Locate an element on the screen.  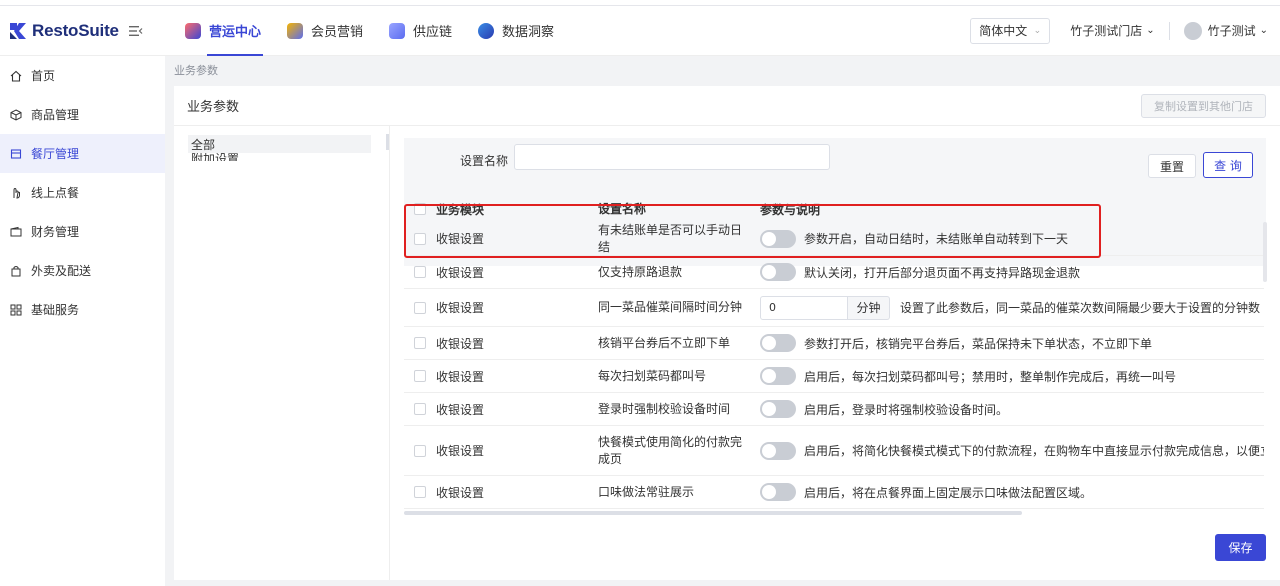
row-desc-cell: 参数开启，自动日结时，未结账单自动转到下一天 is located at coordinates (1012, 238).